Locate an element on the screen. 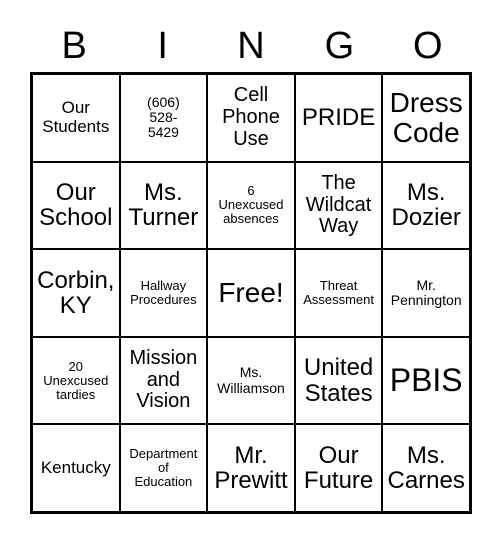  cell-text: N is located at coordinates (251, 46).